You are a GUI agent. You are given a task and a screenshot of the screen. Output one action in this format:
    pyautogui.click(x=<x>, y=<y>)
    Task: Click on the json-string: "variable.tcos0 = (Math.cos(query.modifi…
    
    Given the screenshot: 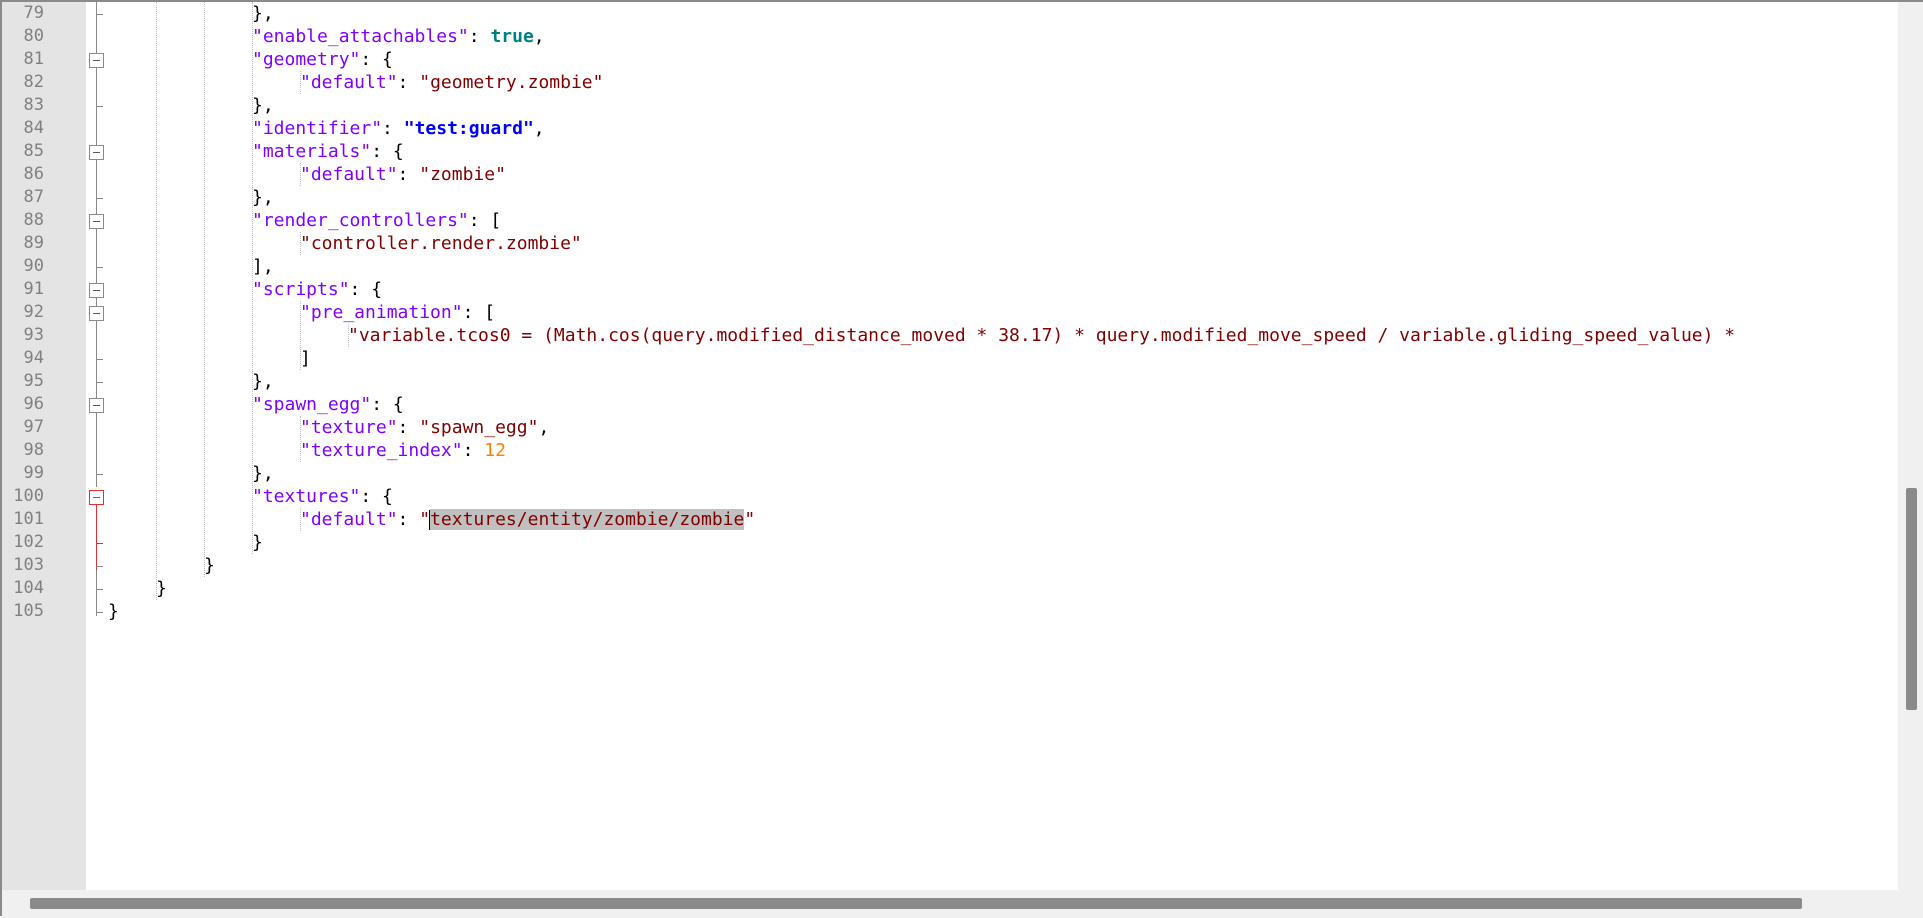 What is the action you would take?
    pyautogui.click(x=1047, y=335)
    